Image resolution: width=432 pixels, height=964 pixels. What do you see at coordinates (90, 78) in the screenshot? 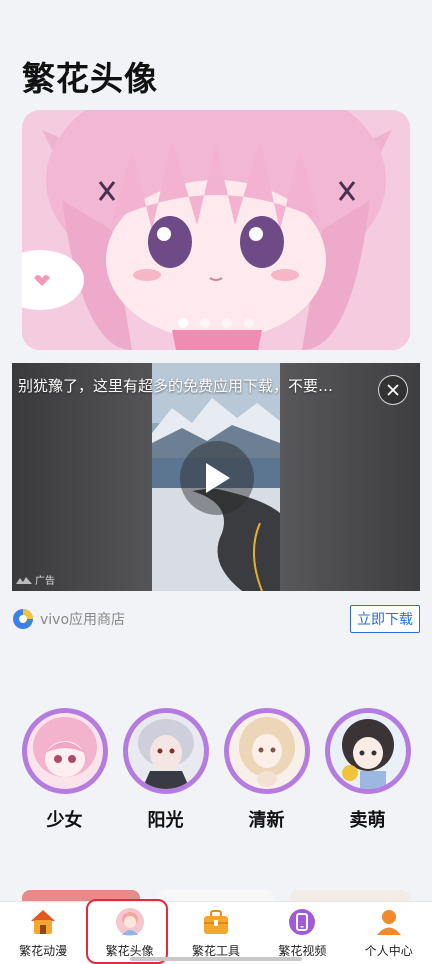
I see `page-title: 繁花头像` at bounding box center [90, 78].